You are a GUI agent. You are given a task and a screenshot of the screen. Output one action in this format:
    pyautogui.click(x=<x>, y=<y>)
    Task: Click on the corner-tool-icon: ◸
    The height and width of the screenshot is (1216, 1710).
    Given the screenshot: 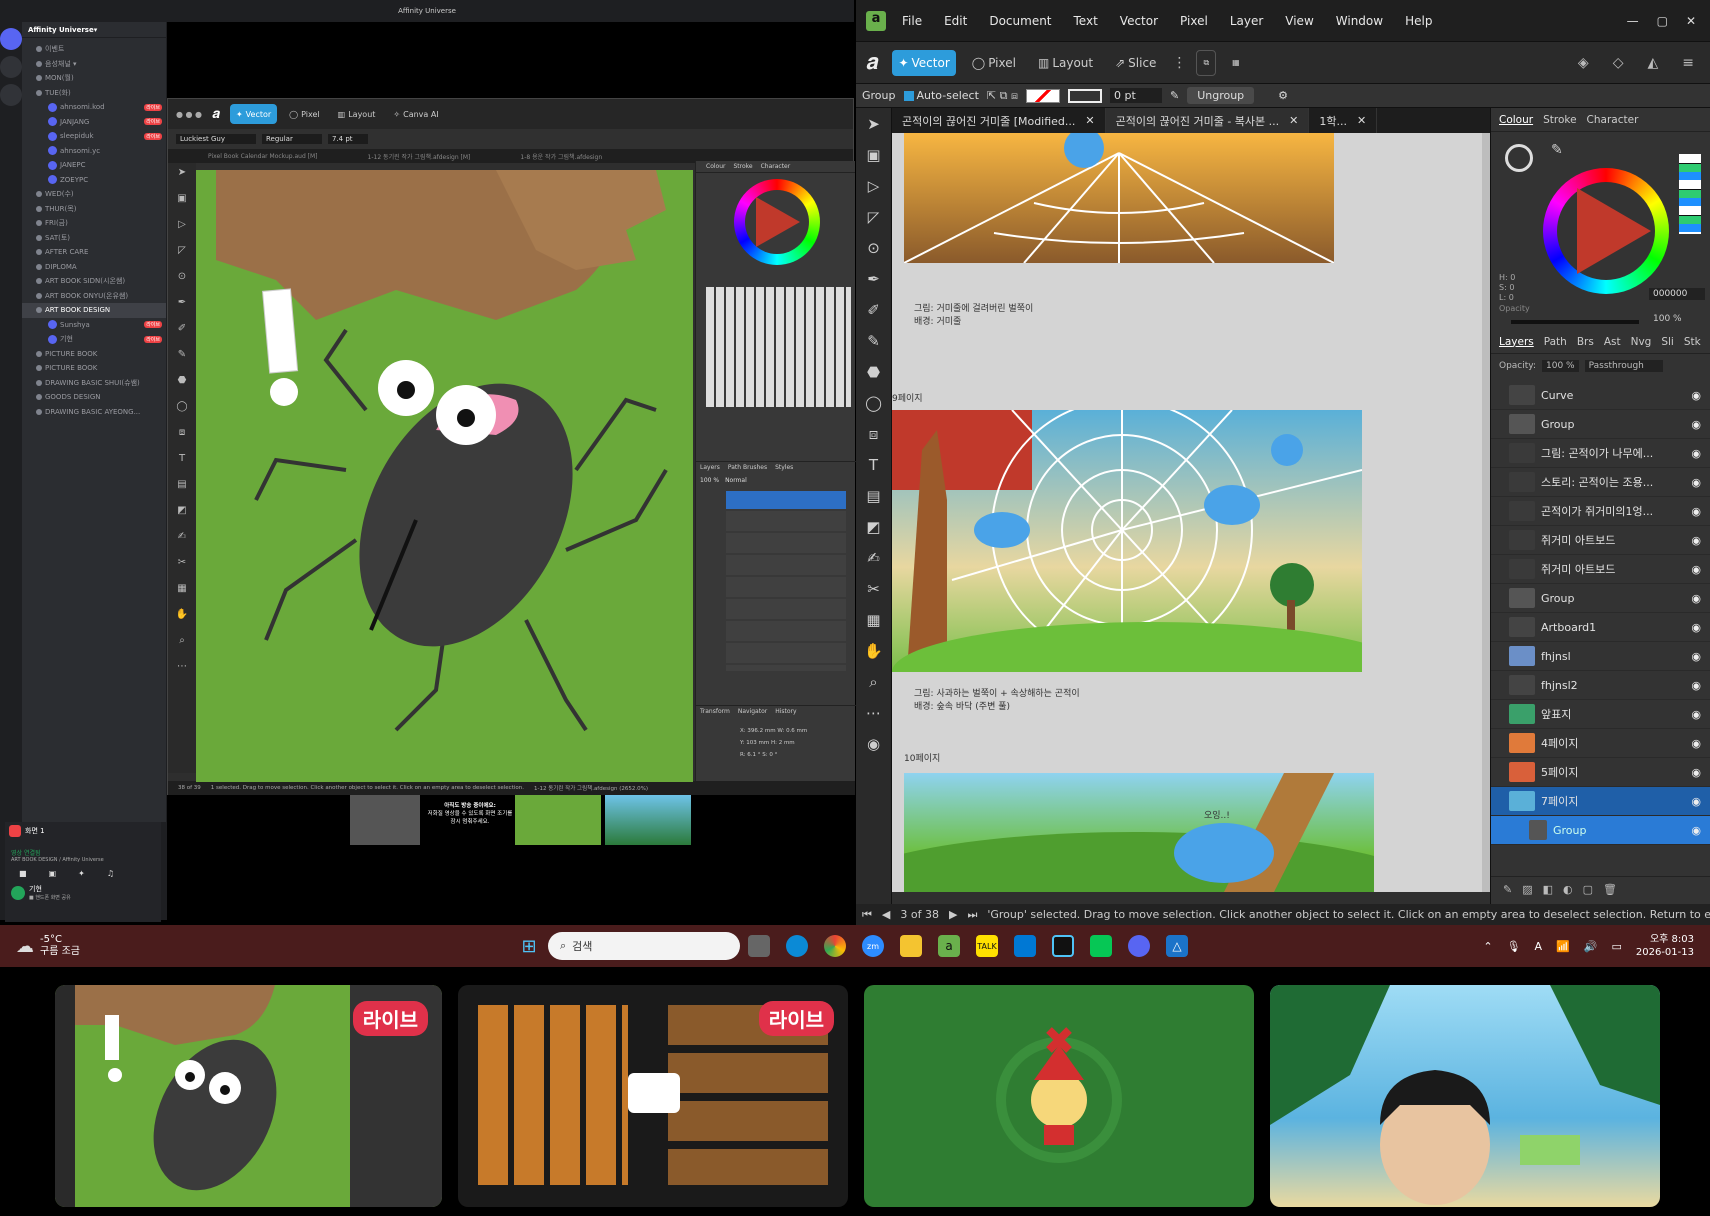 What is the action you would take?
    pyautogui.click(x=874, y=217)
    